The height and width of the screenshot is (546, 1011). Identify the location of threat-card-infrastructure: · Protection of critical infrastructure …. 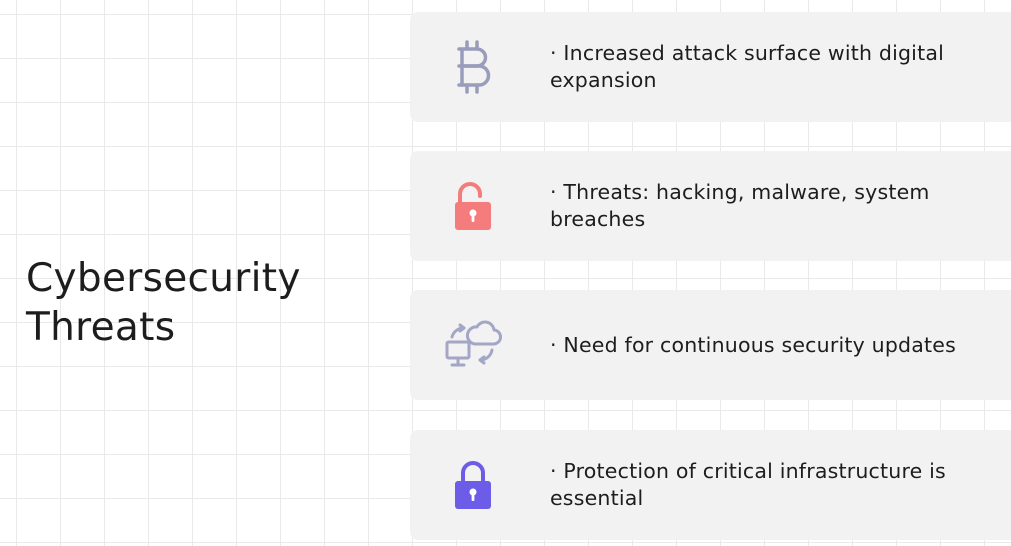
(710, 485).